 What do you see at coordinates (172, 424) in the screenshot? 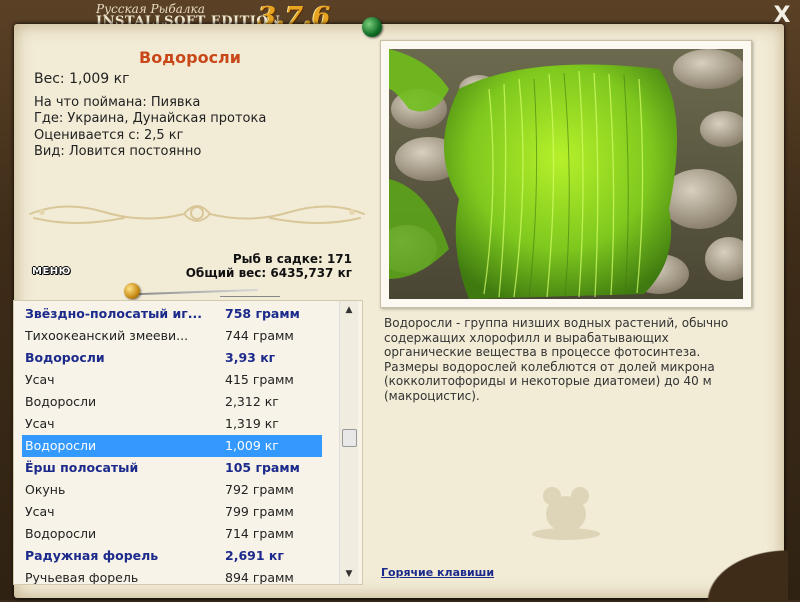
I see `list-item: Усач 1,319 кг` at bounding box center [172, 424].